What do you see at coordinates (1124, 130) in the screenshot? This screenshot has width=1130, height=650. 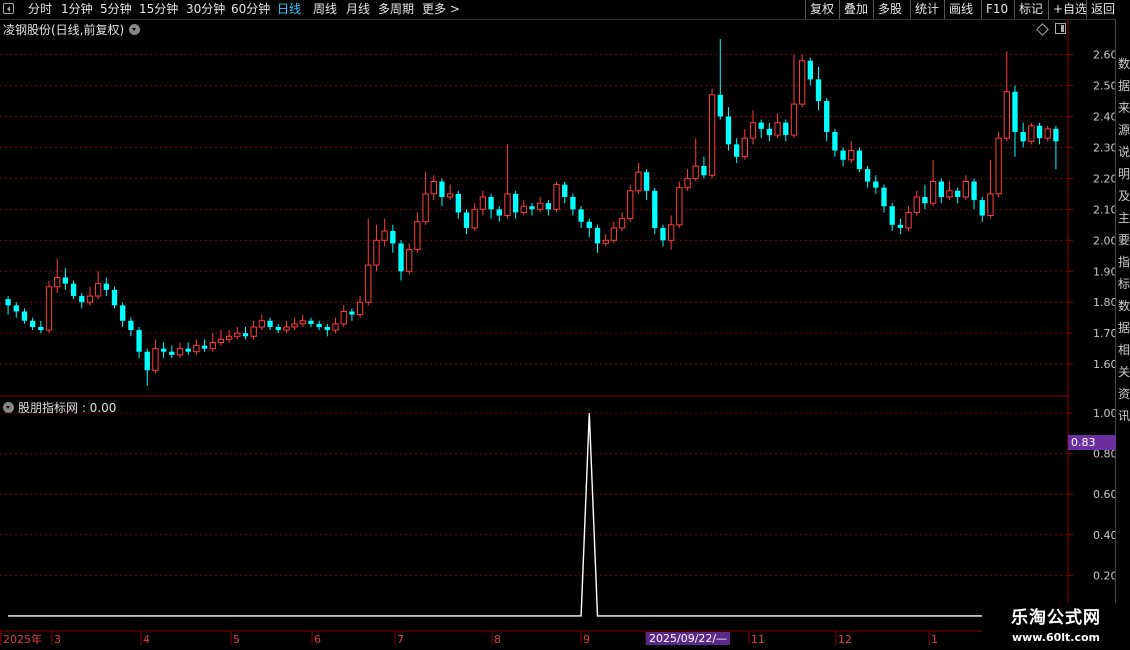 I see `right-strip-char: 源` at bounding box center [1124, 130].